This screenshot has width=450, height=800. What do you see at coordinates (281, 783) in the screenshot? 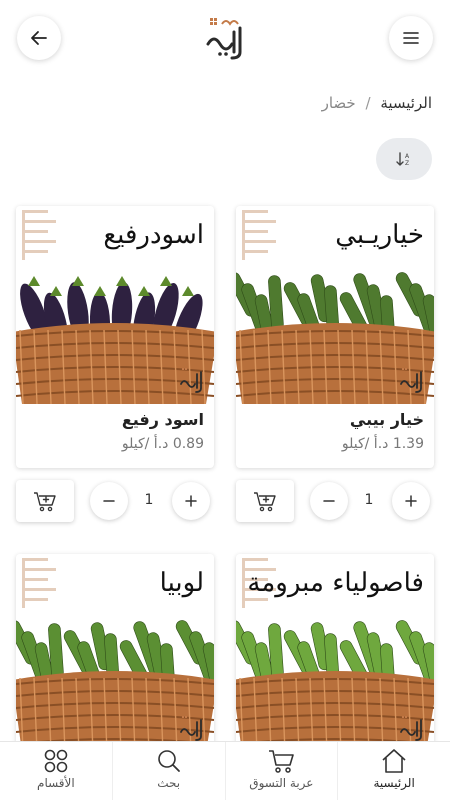
I see `nav-label-cart: عربة التسوق` at bounding box center [281, 783].